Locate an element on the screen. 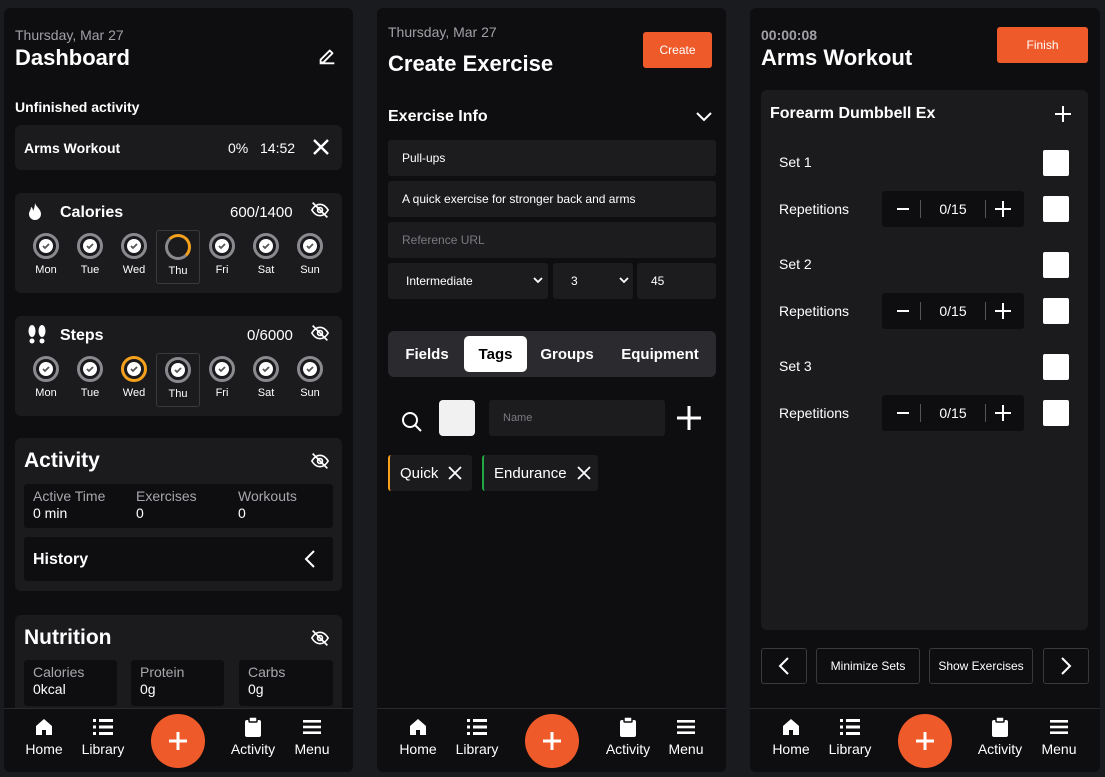  tag-chip: Endurance is located at coordinates (540, 473).